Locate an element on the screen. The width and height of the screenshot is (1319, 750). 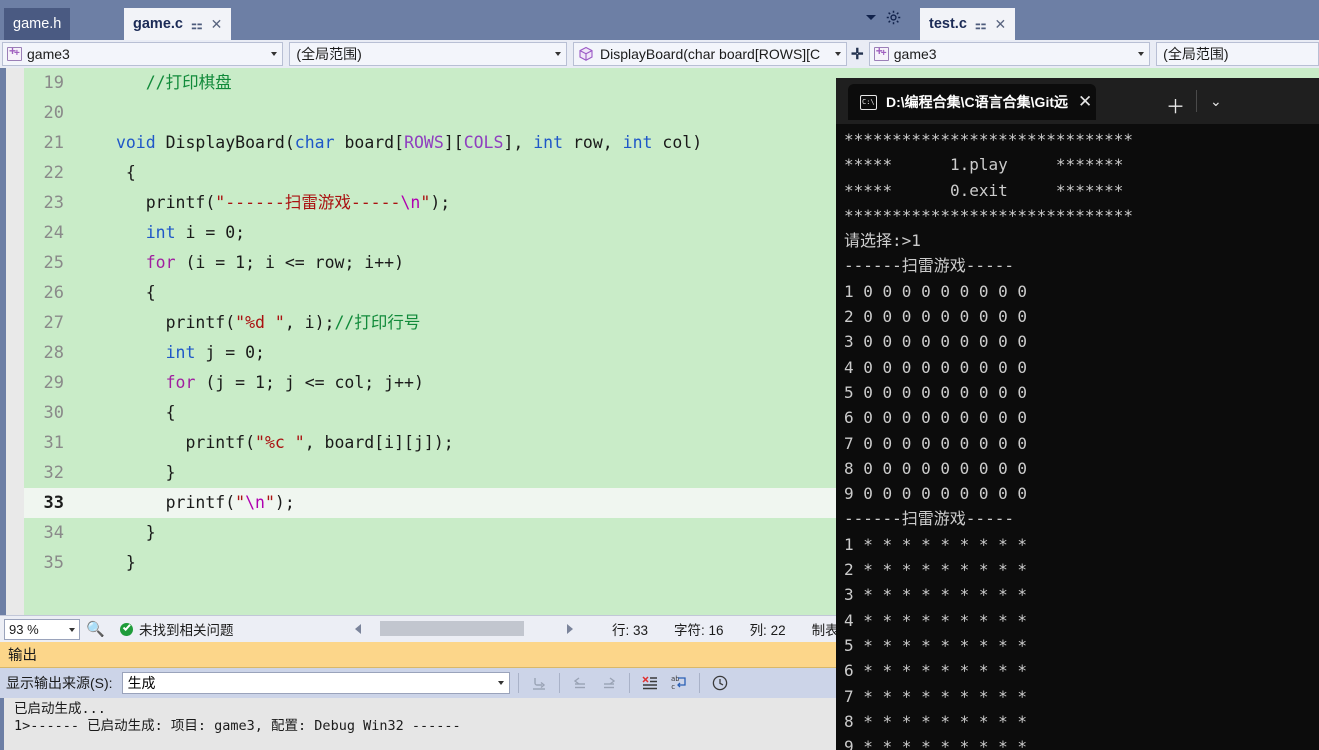
scrollbar-track is located at coordinates (464, 628).